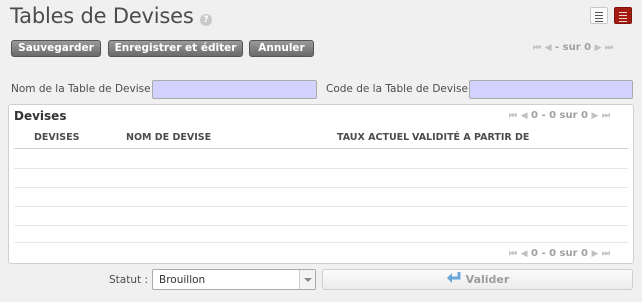 The width and height of the screenshot is (642, 302). I want to click on name-field, so click(234, 89).